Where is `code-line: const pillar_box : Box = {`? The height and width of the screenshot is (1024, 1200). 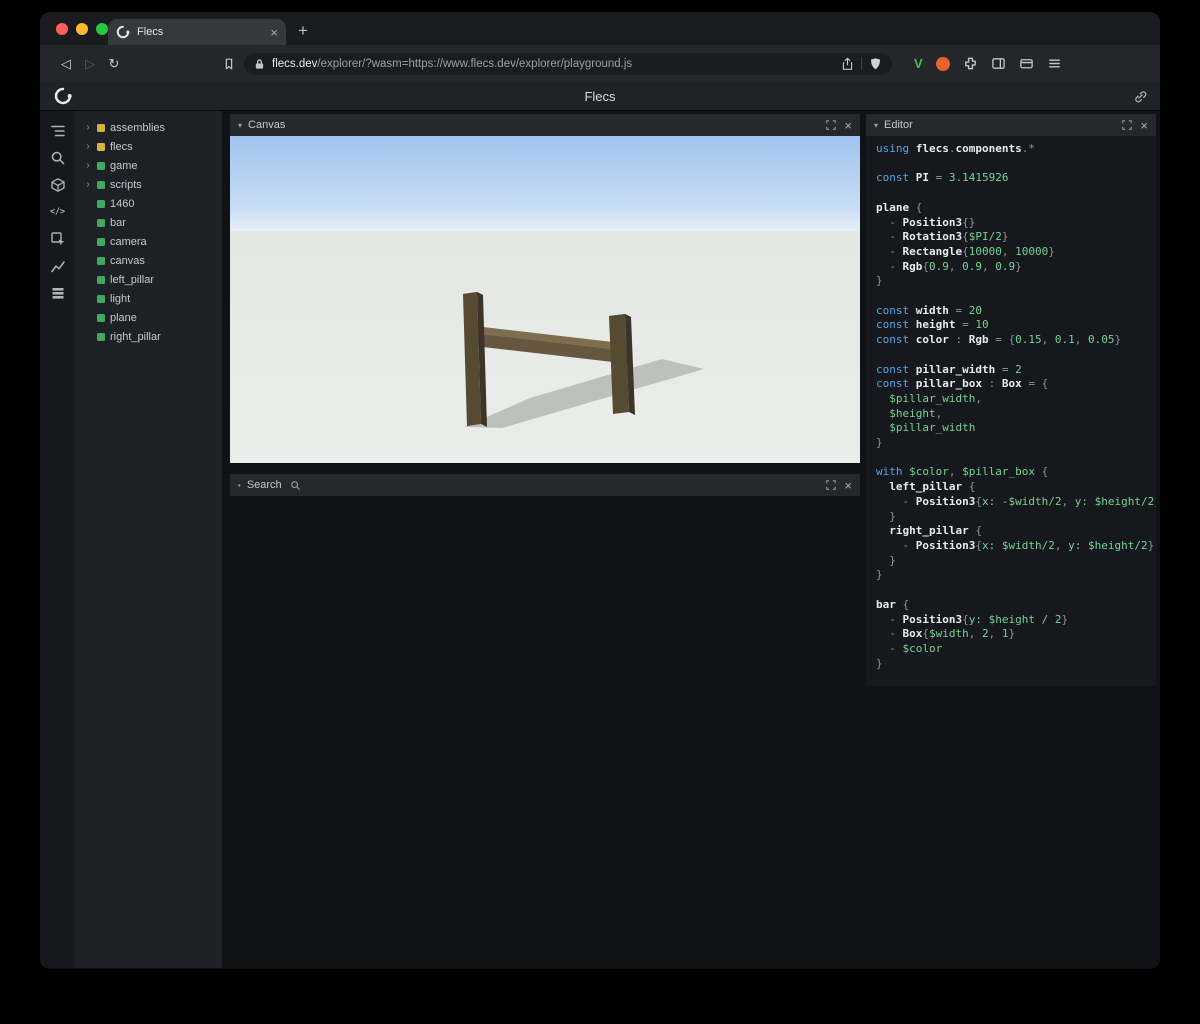
code-line: const pillar_box : Box = { is located at coordinates (962, 384).